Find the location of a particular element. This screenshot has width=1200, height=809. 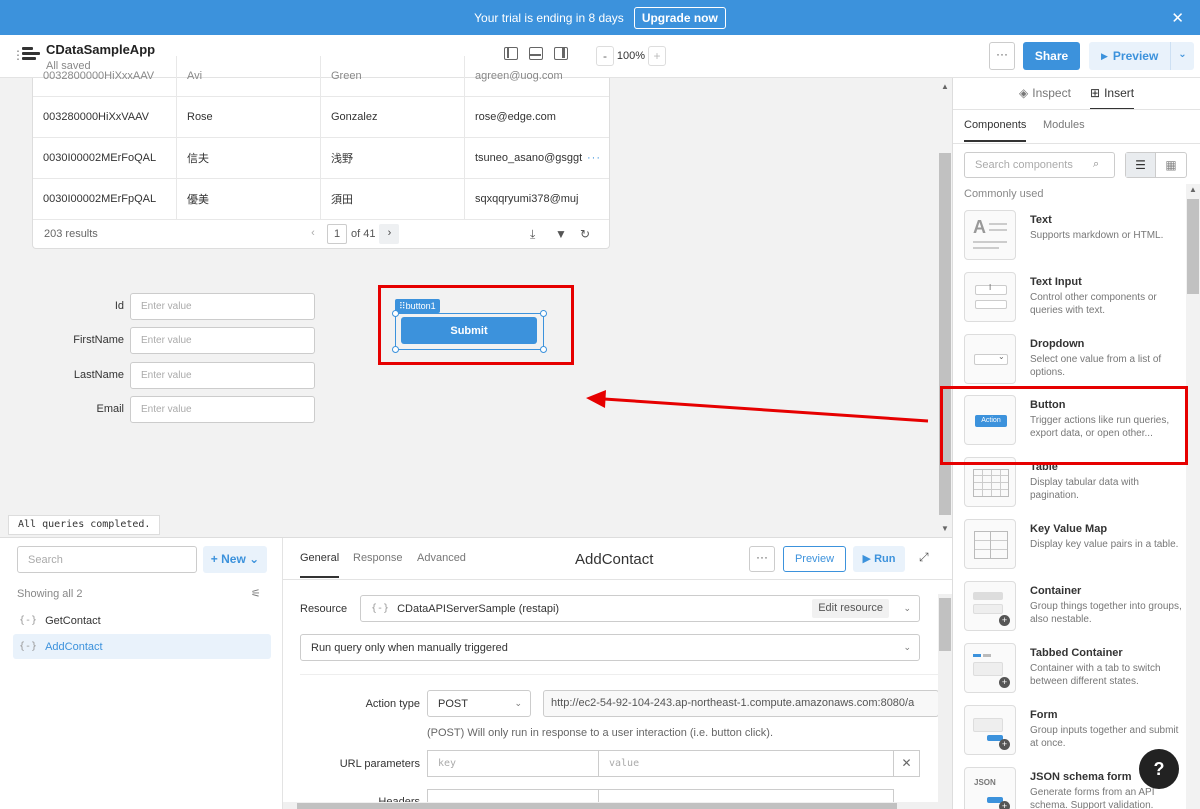

run-query-button: ▶ Run is located at coordinates (879, 559).